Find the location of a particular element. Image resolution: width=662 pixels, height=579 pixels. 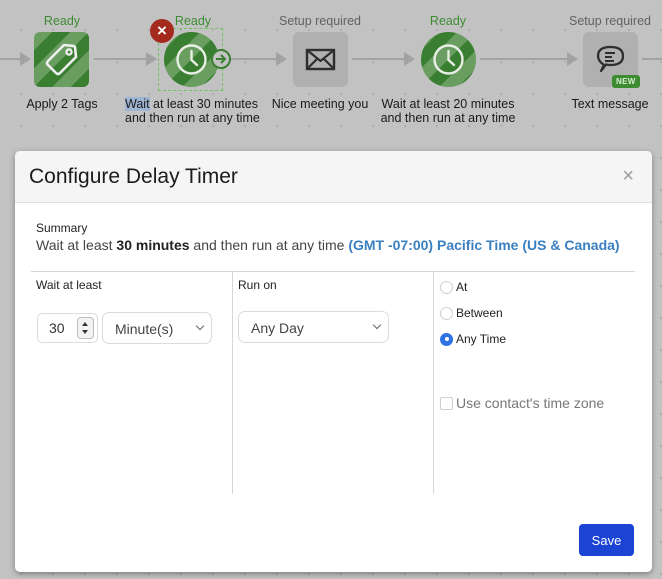

radio-any-time: Any Time is located at coordinates (473, 339).